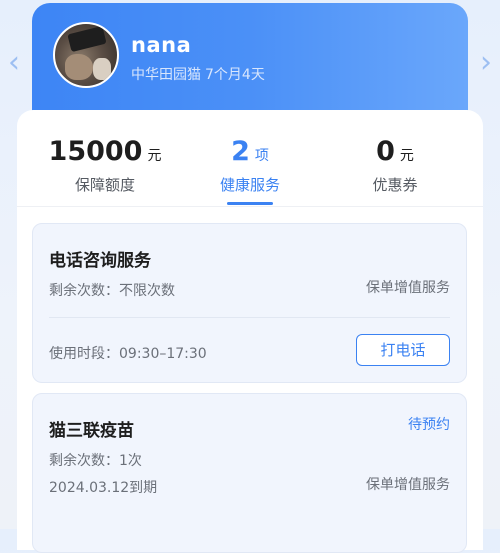  What do you see at coordinates (95, 461) in the screenshot?
I see `service-remaining: 剩余次数：1次` at bounding box center [95, 461].